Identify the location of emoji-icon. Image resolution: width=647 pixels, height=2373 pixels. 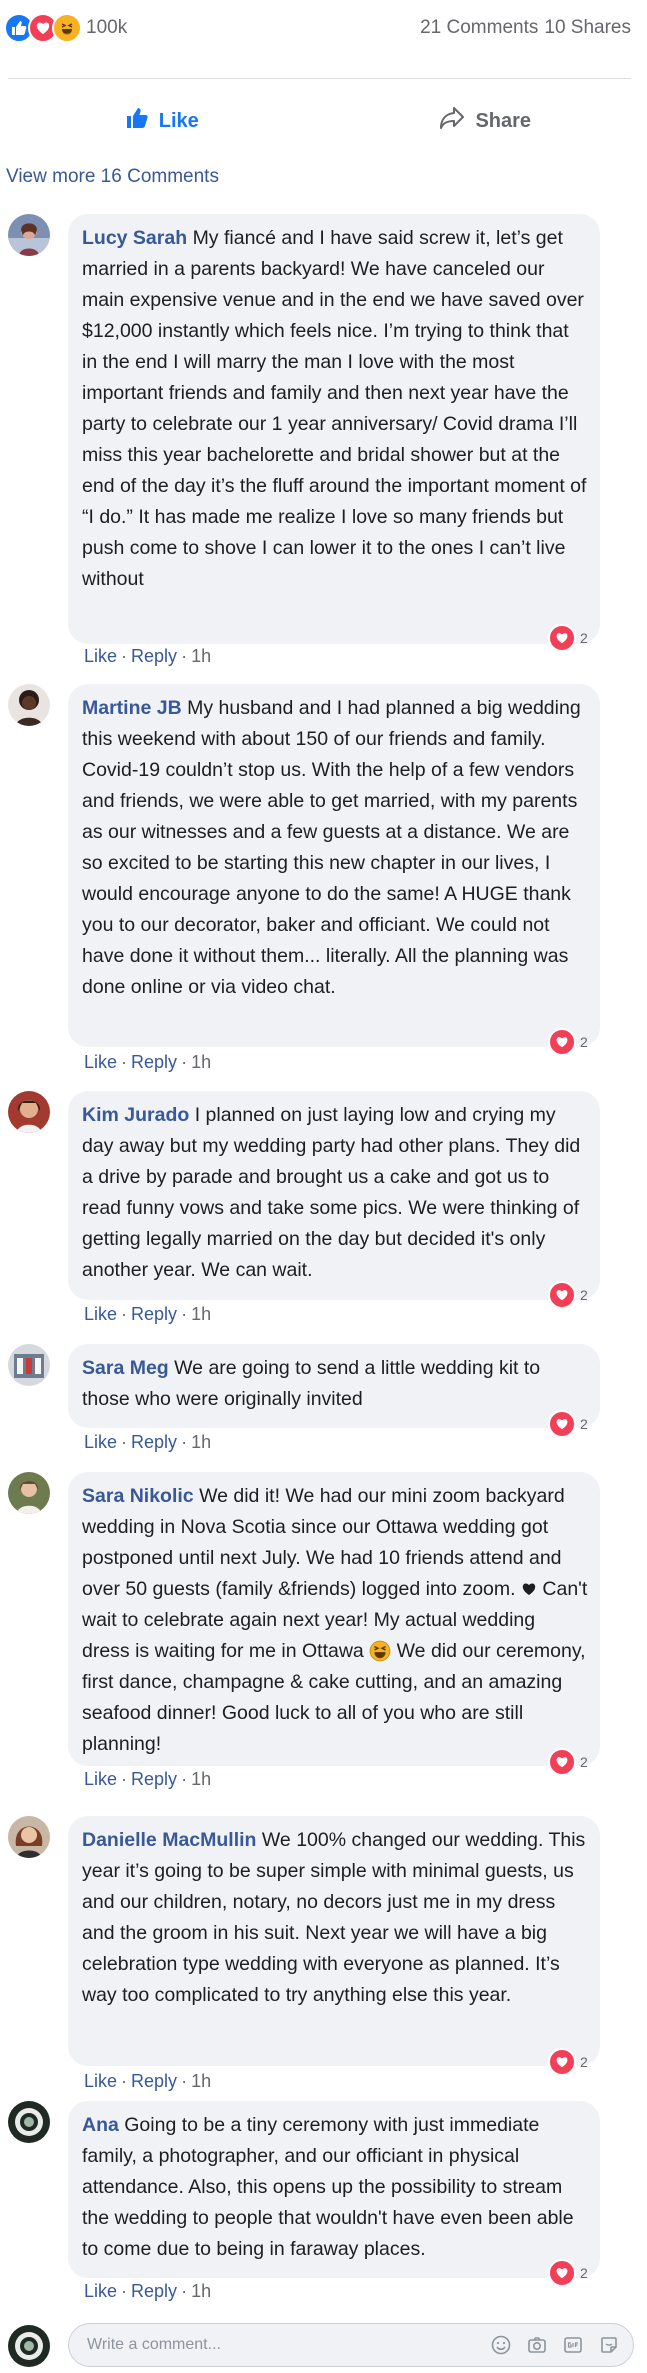
(501, 2345).